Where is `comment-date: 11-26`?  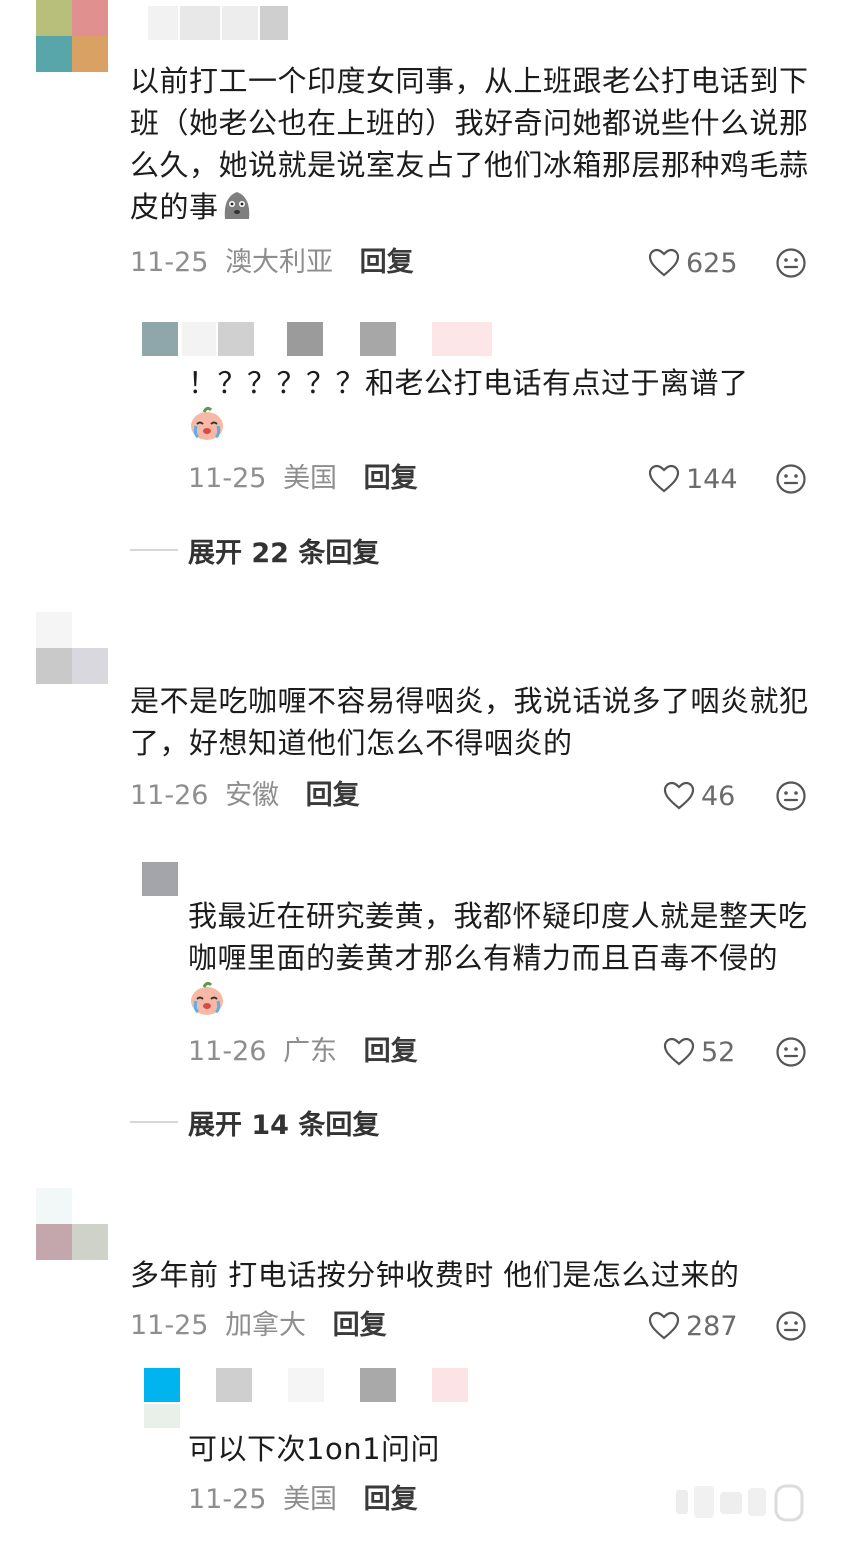
comment-date: 11-26 is located at coordinates (169, 795).